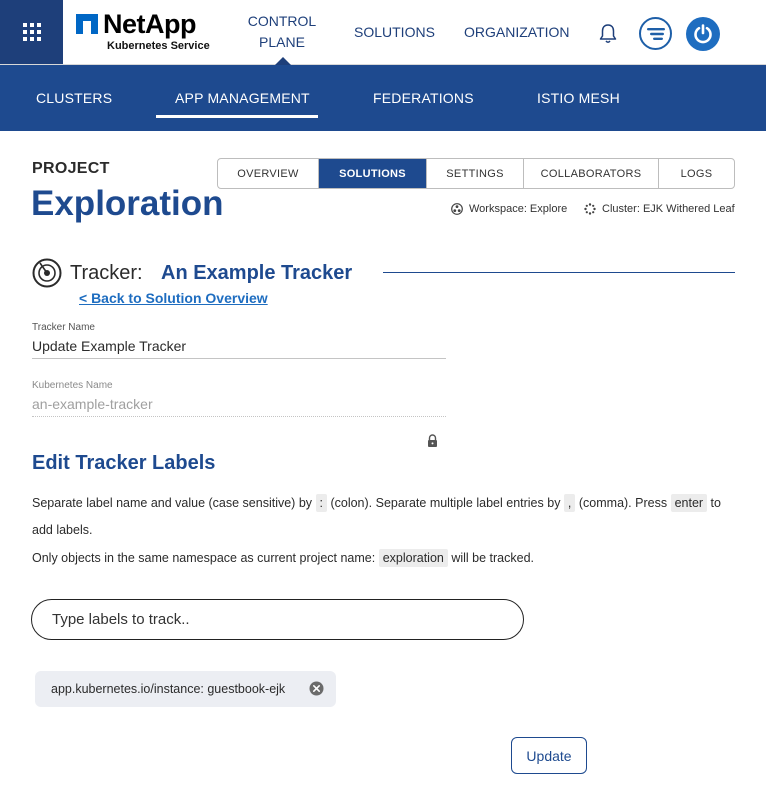 This screenshot has width=766, height=790. I want to click on comma-code: ,, so click(569, 503).